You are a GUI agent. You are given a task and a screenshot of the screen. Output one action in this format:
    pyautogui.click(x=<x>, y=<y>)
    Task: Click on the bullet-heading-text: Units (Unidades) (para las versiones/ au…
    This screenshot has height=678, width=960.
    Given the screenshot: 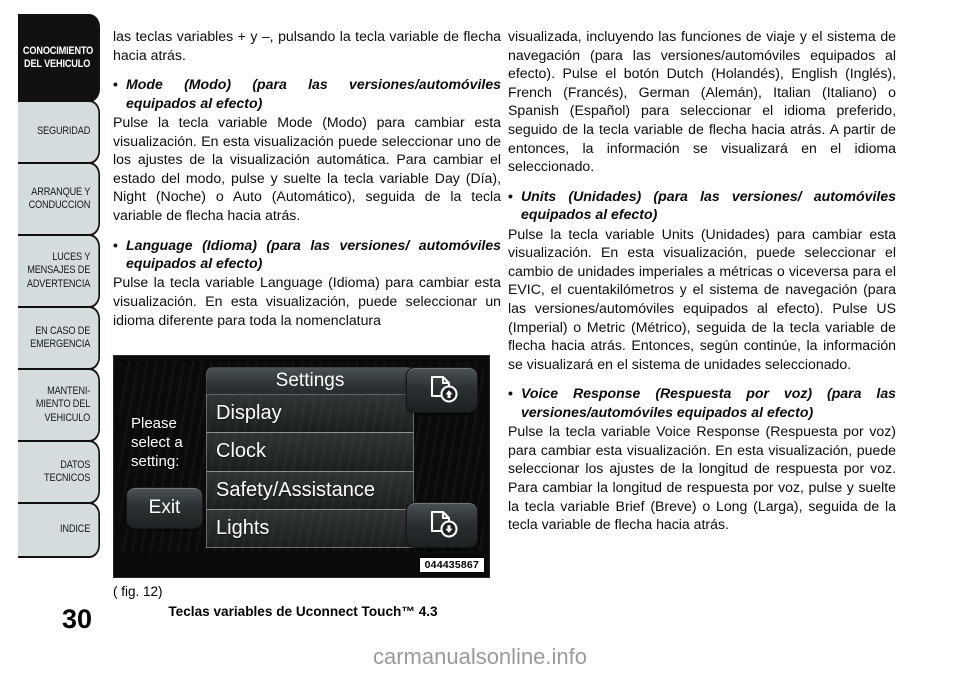 What is the action you would take?
    pyautogui.click(x=708, y=205)
    